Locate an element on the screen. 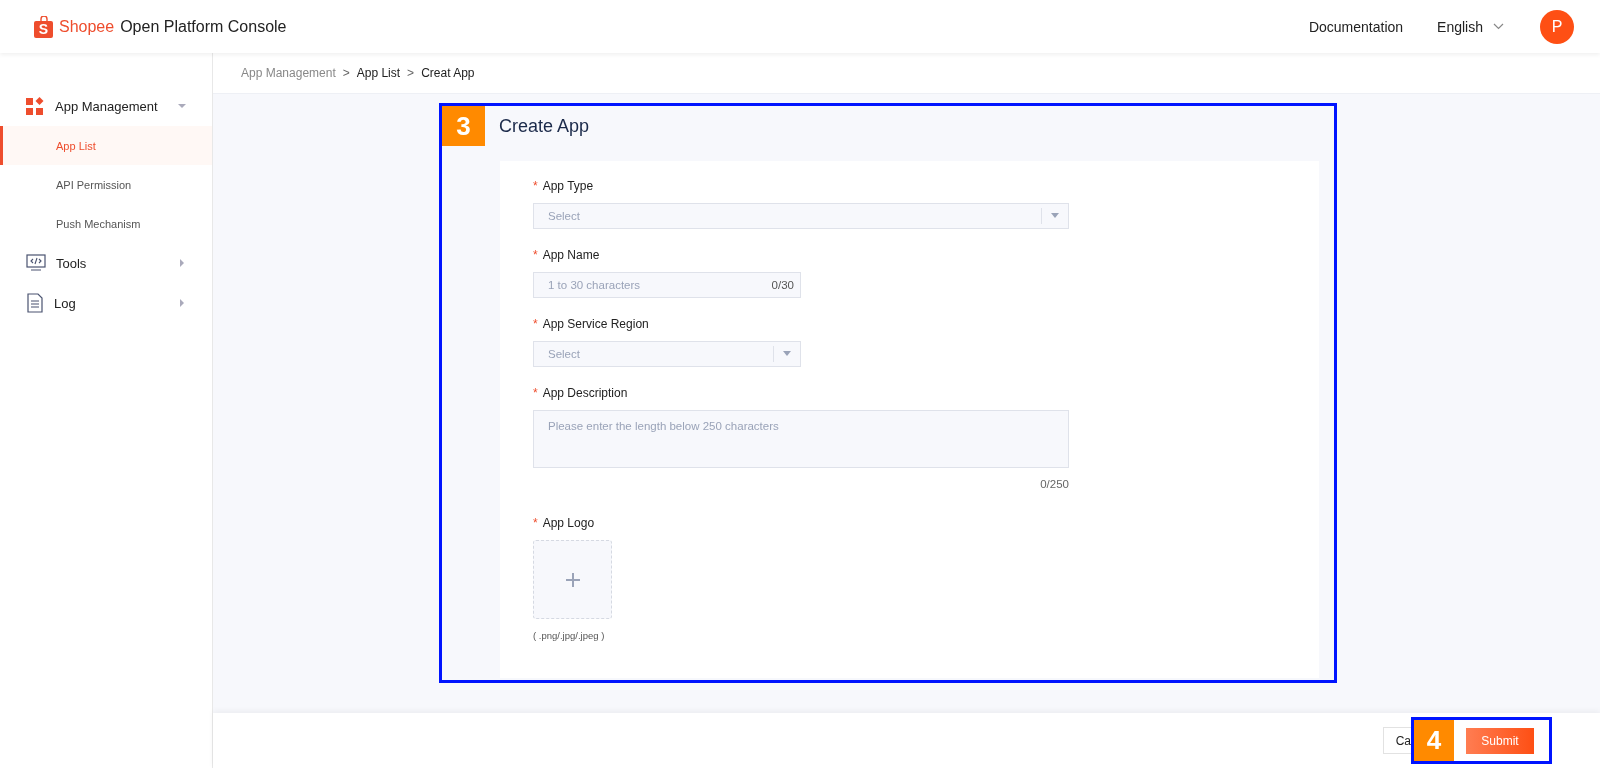 The width and height of the screenshot is (1600, 768). sidebar-subitem: App List is located at coordinates (106, 145).